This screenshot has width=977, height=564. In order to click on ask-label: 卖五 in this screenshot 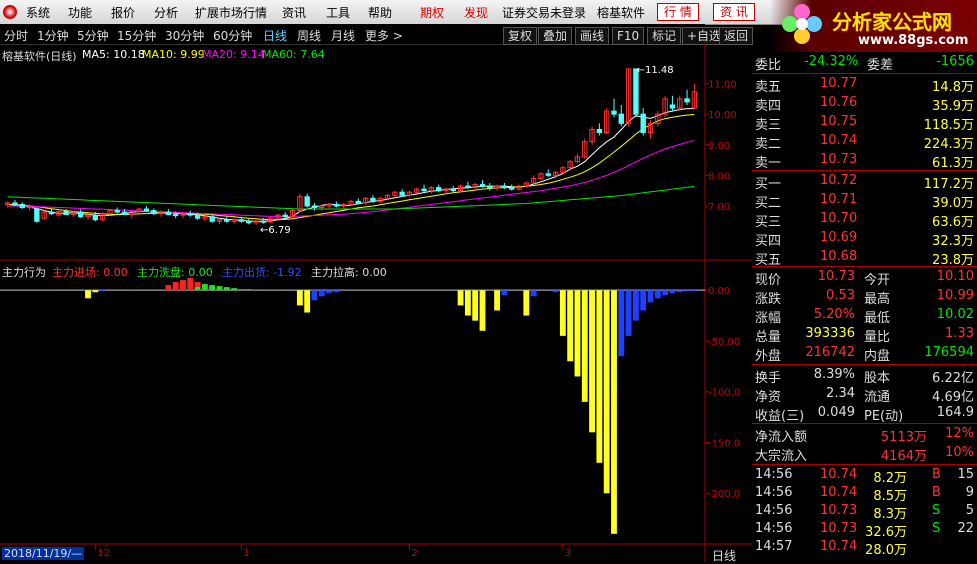, I will do `click(768, 87)`.